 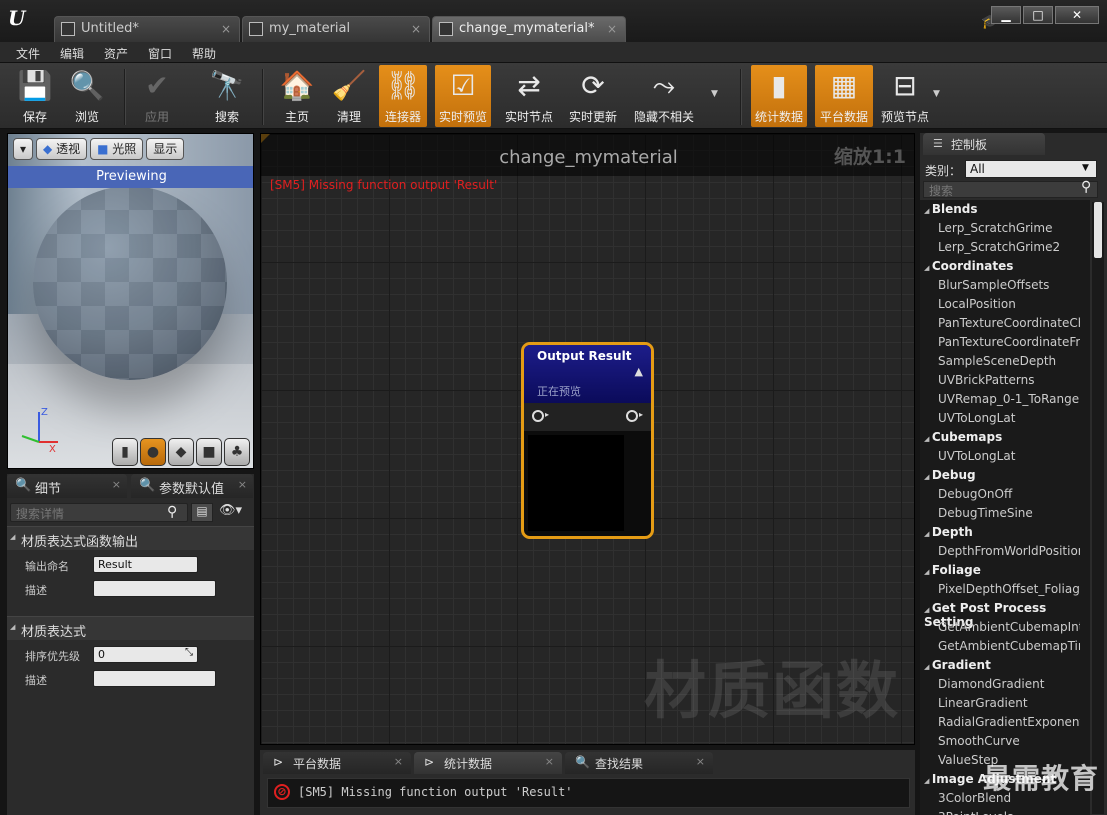 I want to click on toolbar-button-0: 💾 保存, so click(x=35, y=96).